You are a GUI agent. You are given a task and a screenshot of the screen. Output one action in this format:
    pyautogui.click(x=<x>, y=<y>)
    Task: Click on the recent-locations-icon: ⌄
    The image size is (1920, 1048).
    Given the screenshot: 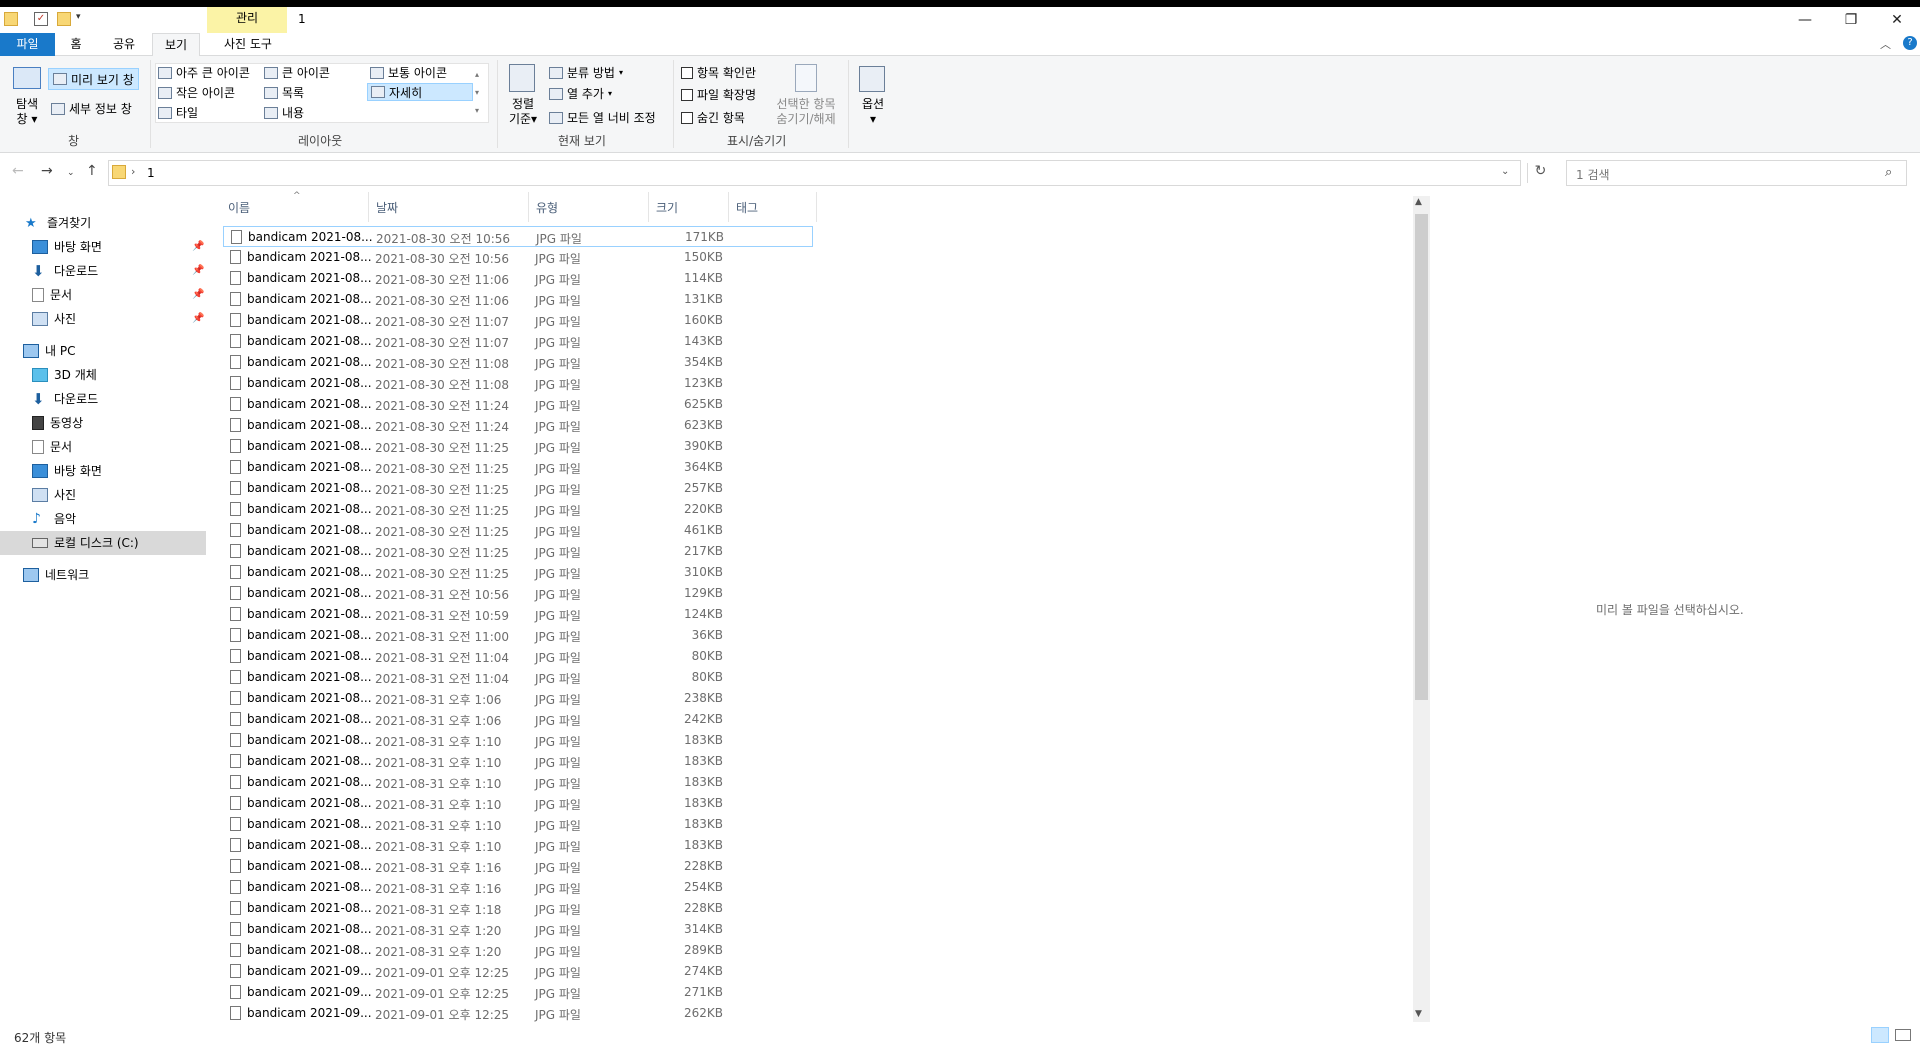 What is the action you would take?
    pyautogui.click(x=71, y=173)
    